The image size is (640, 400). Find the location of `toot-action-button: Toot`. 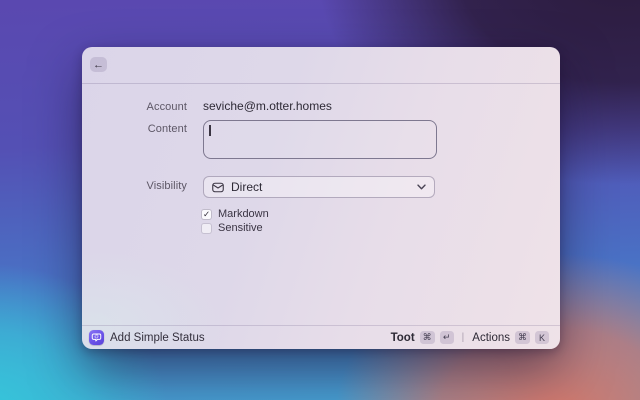

toot-action-button: Toot is located at coordinates (403, 338).